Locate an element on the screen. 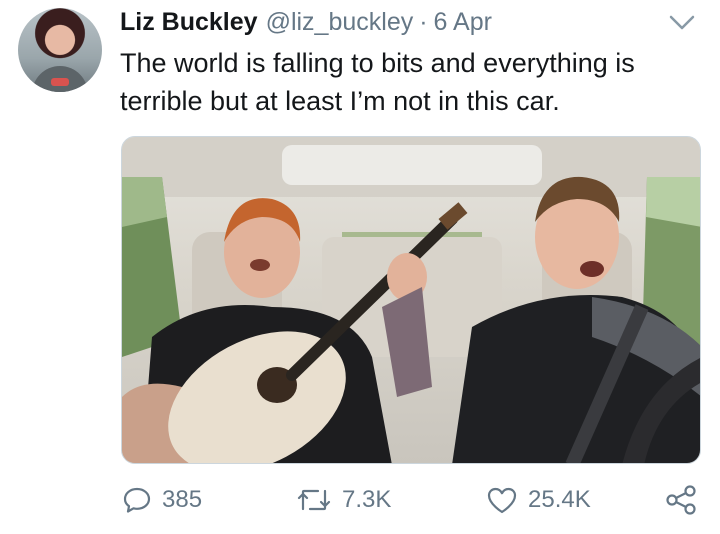  author-handle: @liz_buckley is located at coordinates (340, 22).